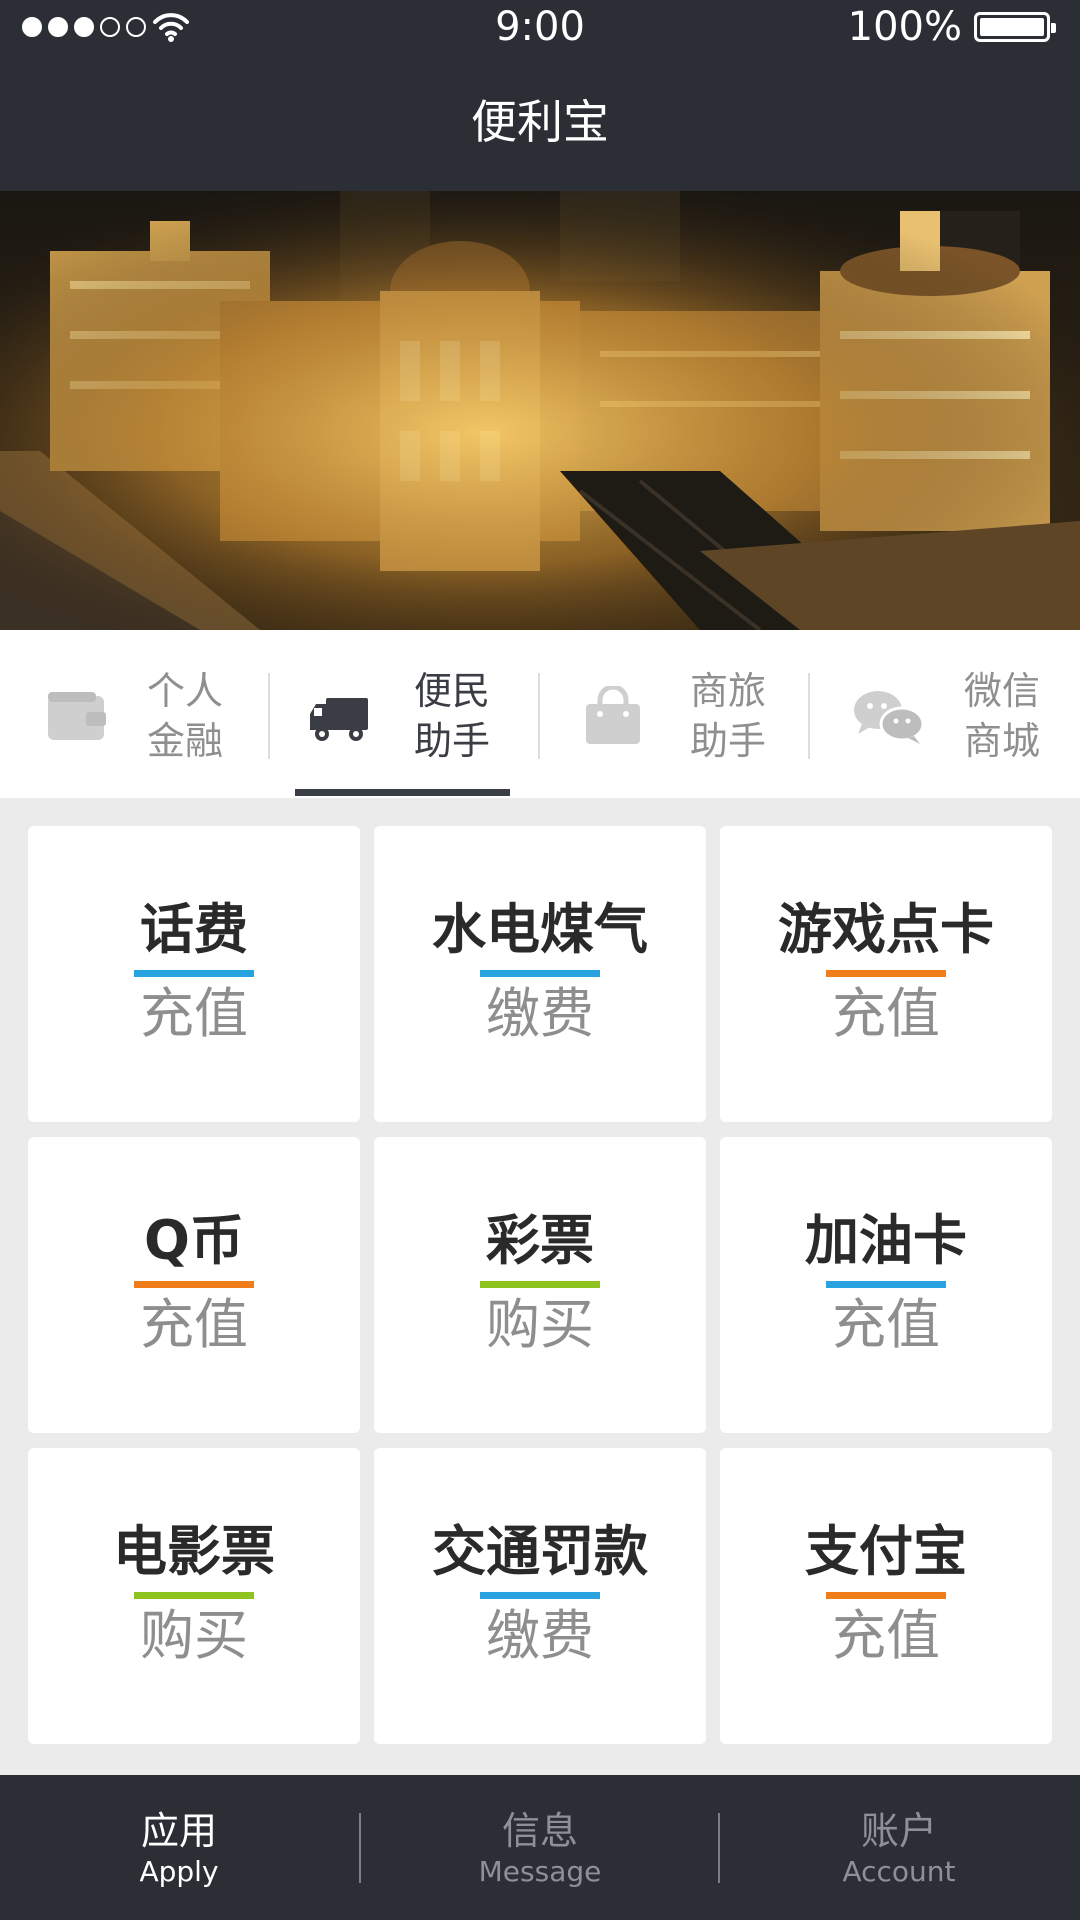 This screenshot has width=1080, height=1920. I want to click on service-title: Q币, so click(194, 1240).